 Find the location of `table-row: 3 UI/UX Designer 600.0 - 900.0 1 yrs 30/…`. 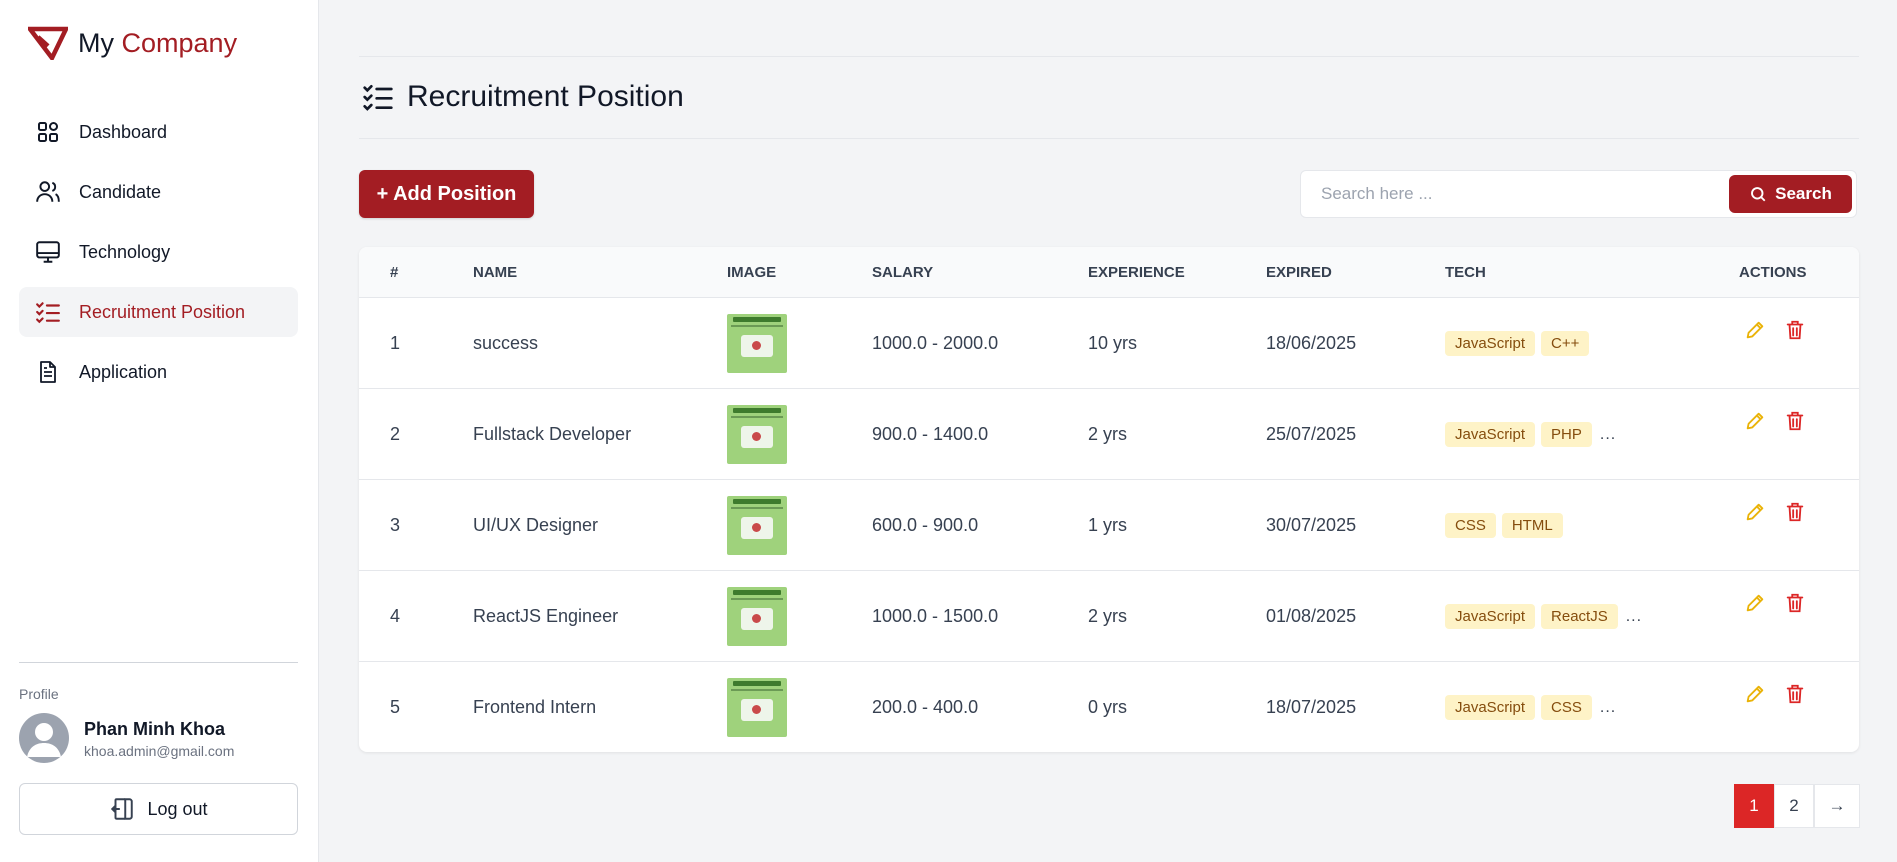

table-row: 3 UI/UX Designer 600.0 - 900.0 1 yrs 30/… is located at coordinates (1109, 525).